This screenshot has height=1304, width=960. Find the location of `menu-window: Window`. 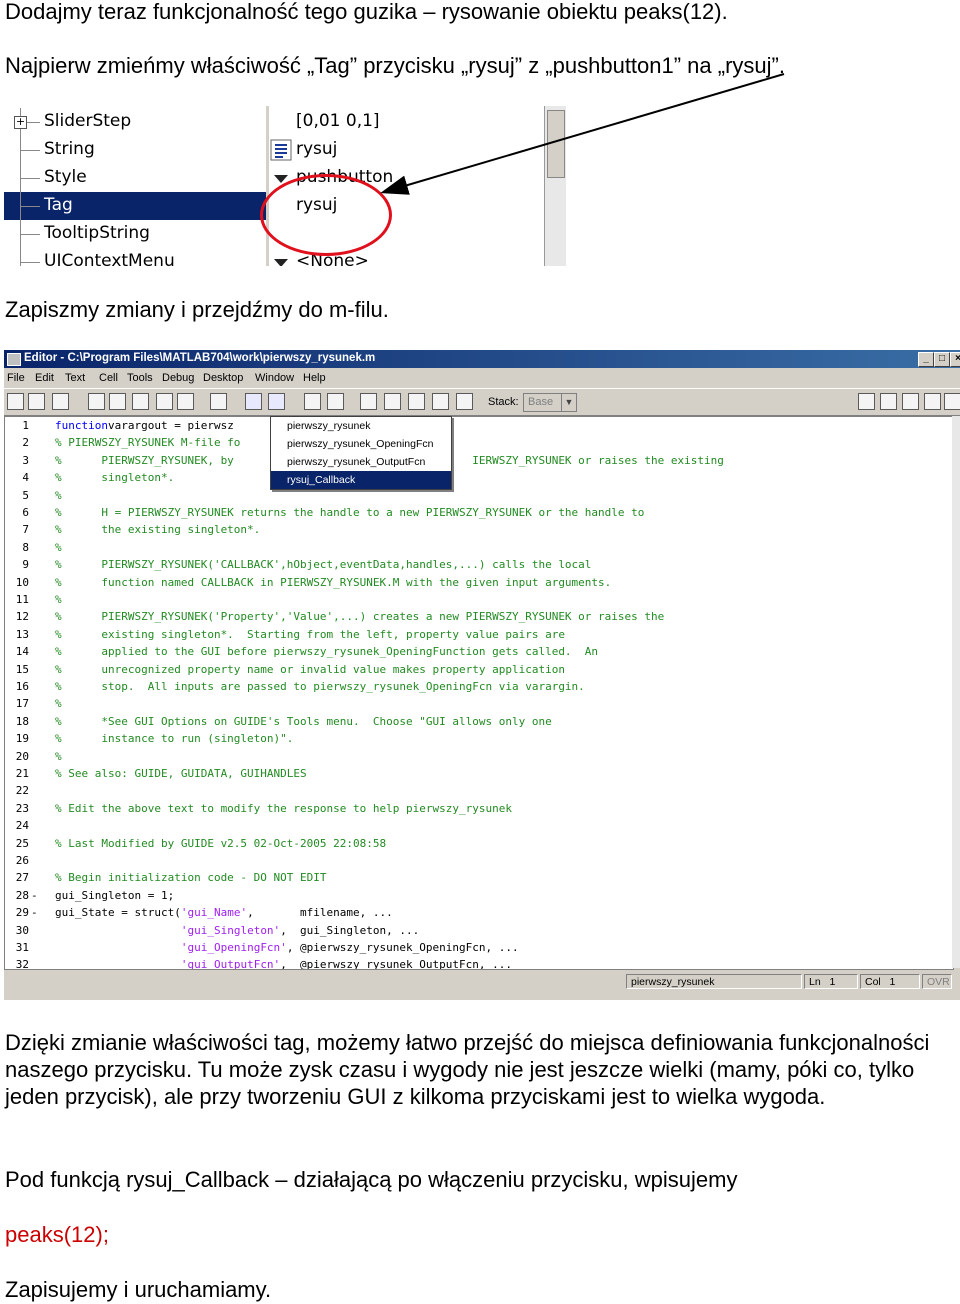

menu-window: Window is located at coordinates (274, 378).